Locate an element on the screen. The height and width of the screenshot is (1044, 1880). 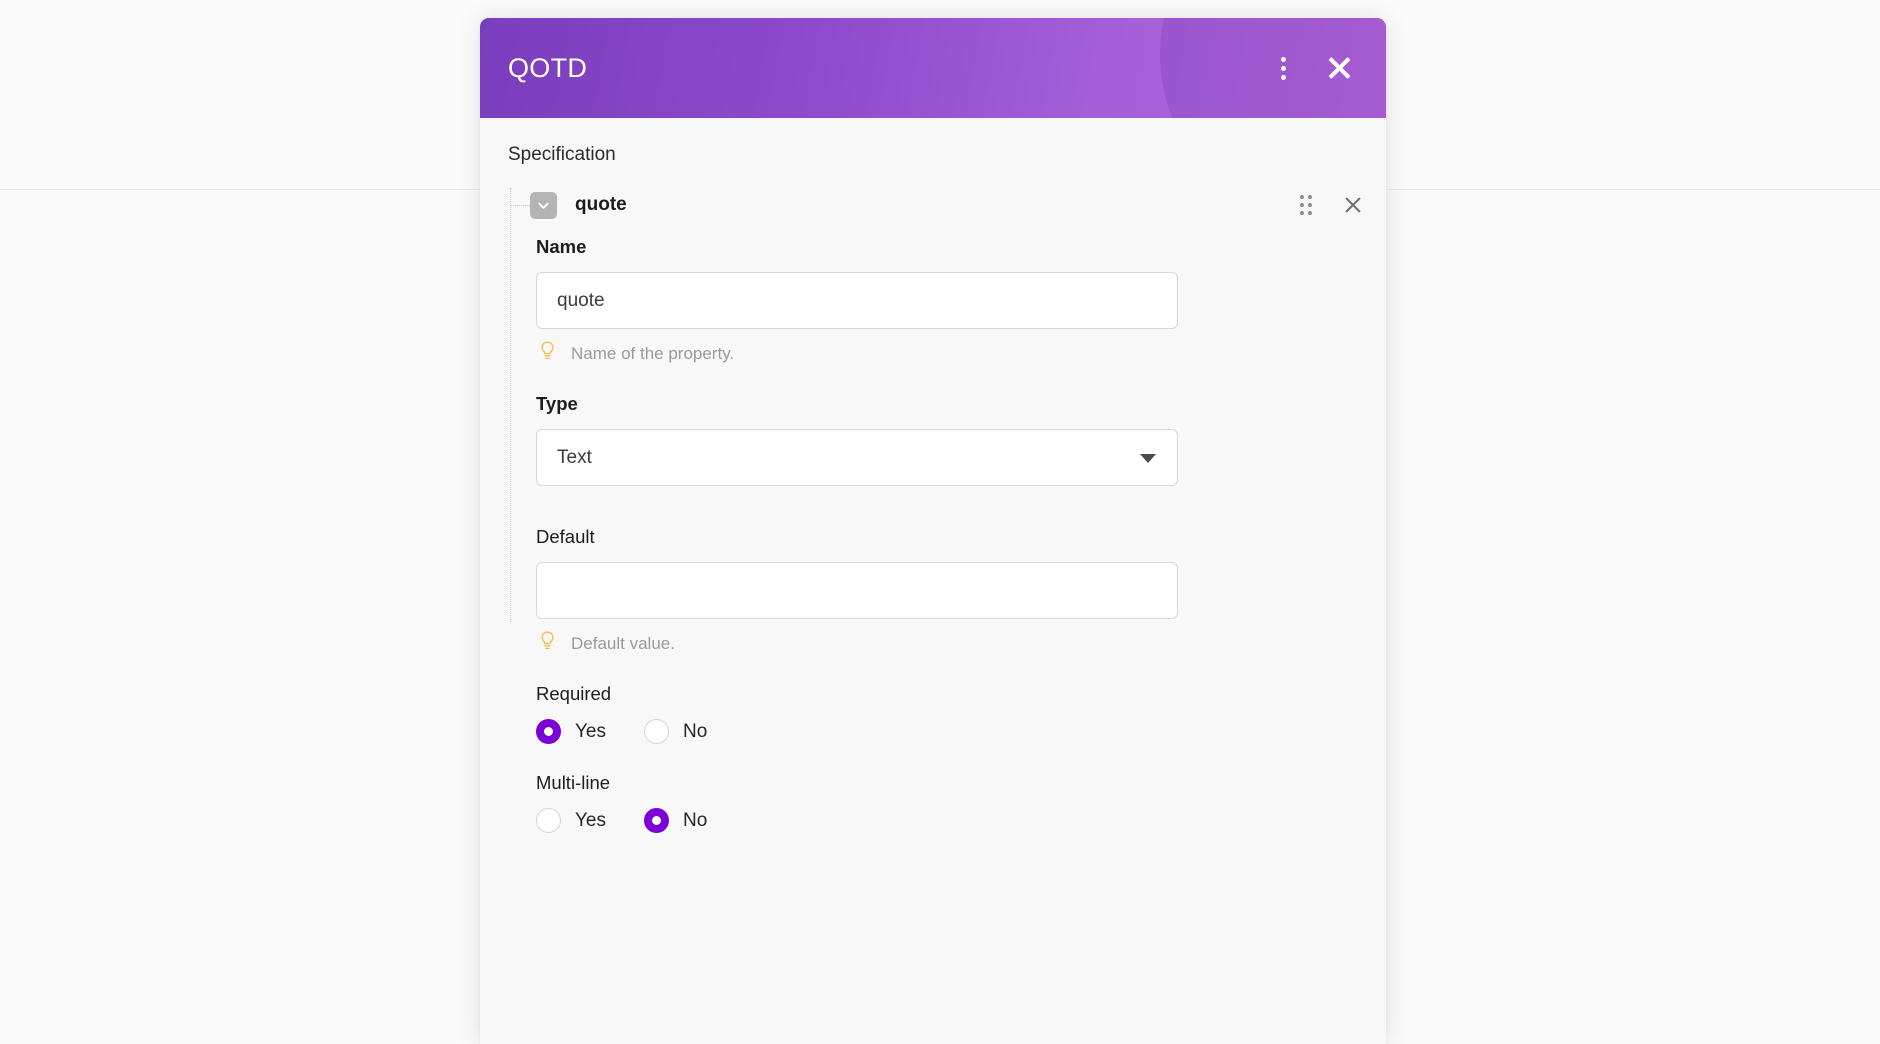
tree-node-tools is located at coordinates (1343, 205).